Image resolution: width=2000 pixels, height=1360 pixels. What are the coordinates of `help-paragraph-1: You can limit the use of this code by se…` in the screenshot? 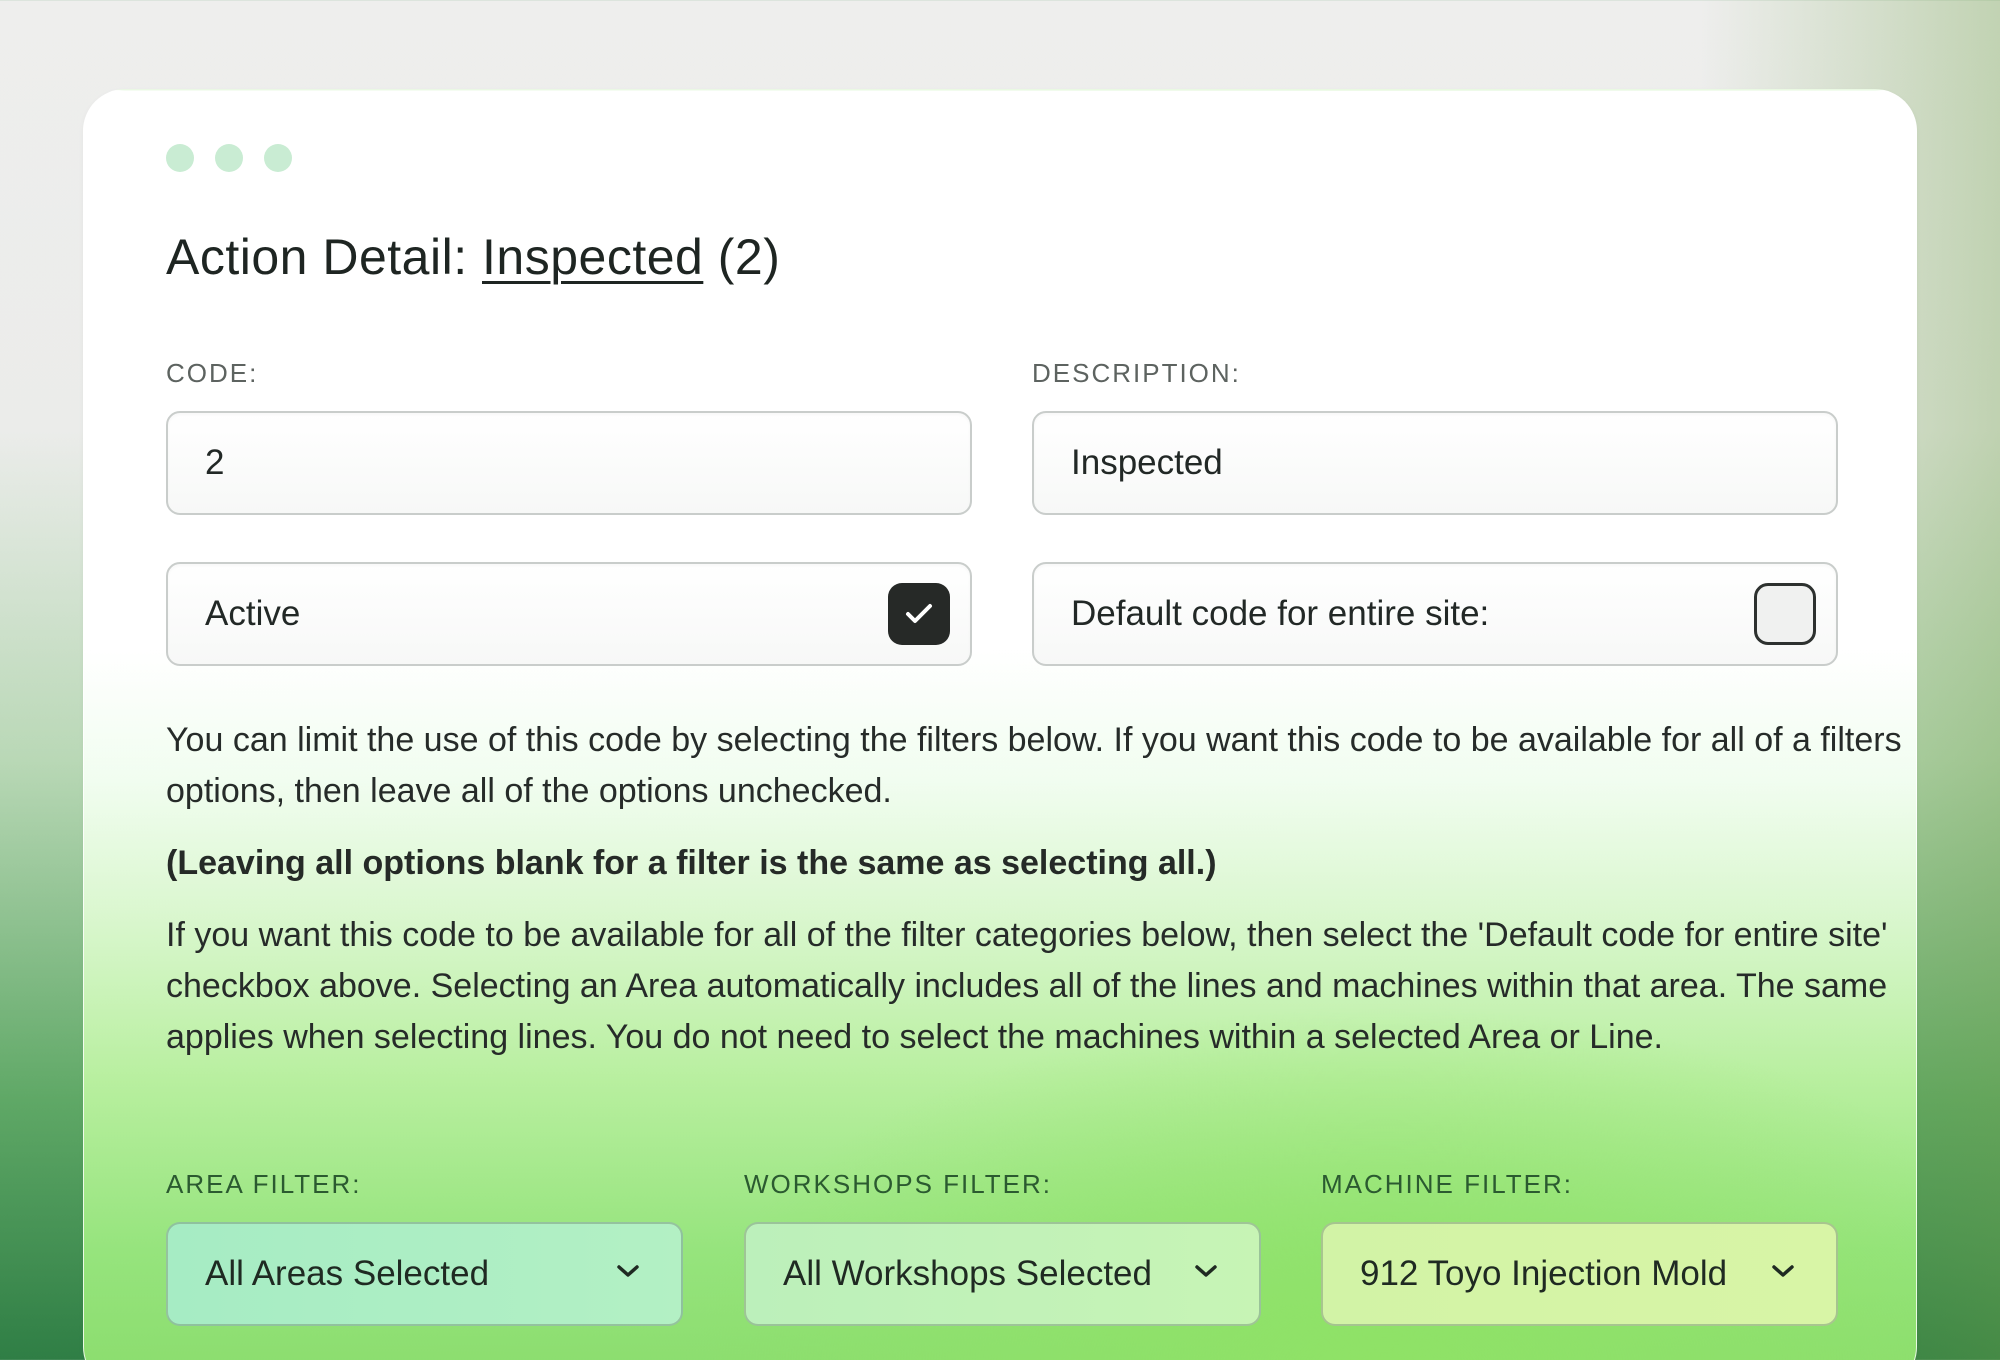 It's located at (1034, 765).